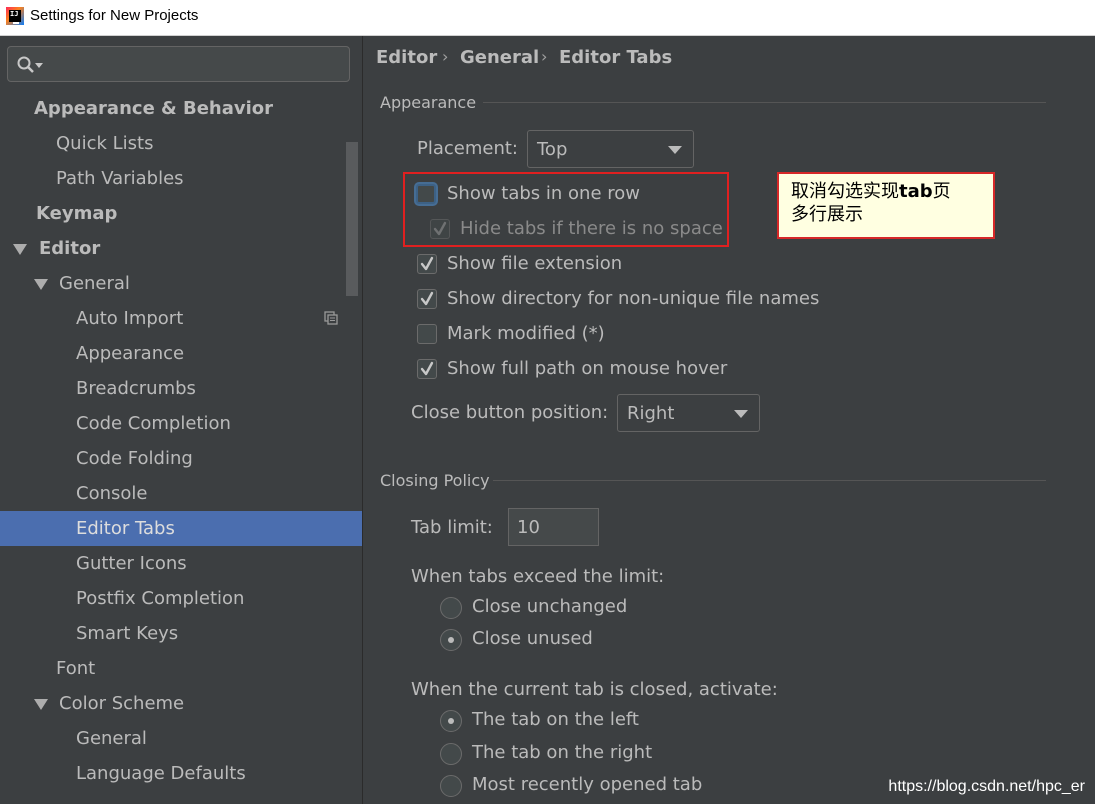 The height and width of the screenshot is (804, 1095). I want to click on sidebar-item-label: Smart Keys, so click(127, 633).